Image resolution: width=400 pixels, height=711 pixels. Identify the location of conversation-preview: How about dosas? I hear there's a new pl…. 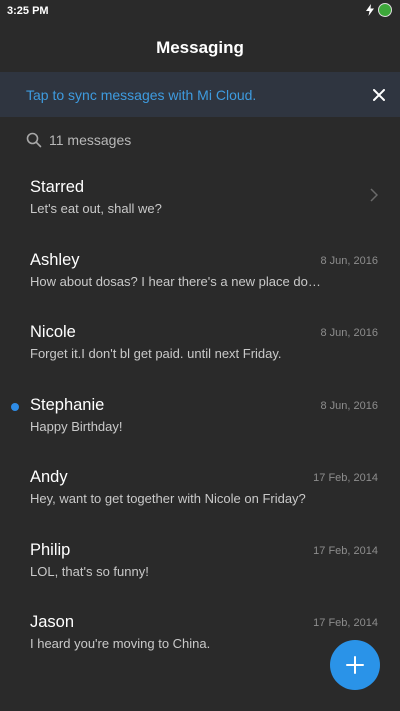
(175, 281).